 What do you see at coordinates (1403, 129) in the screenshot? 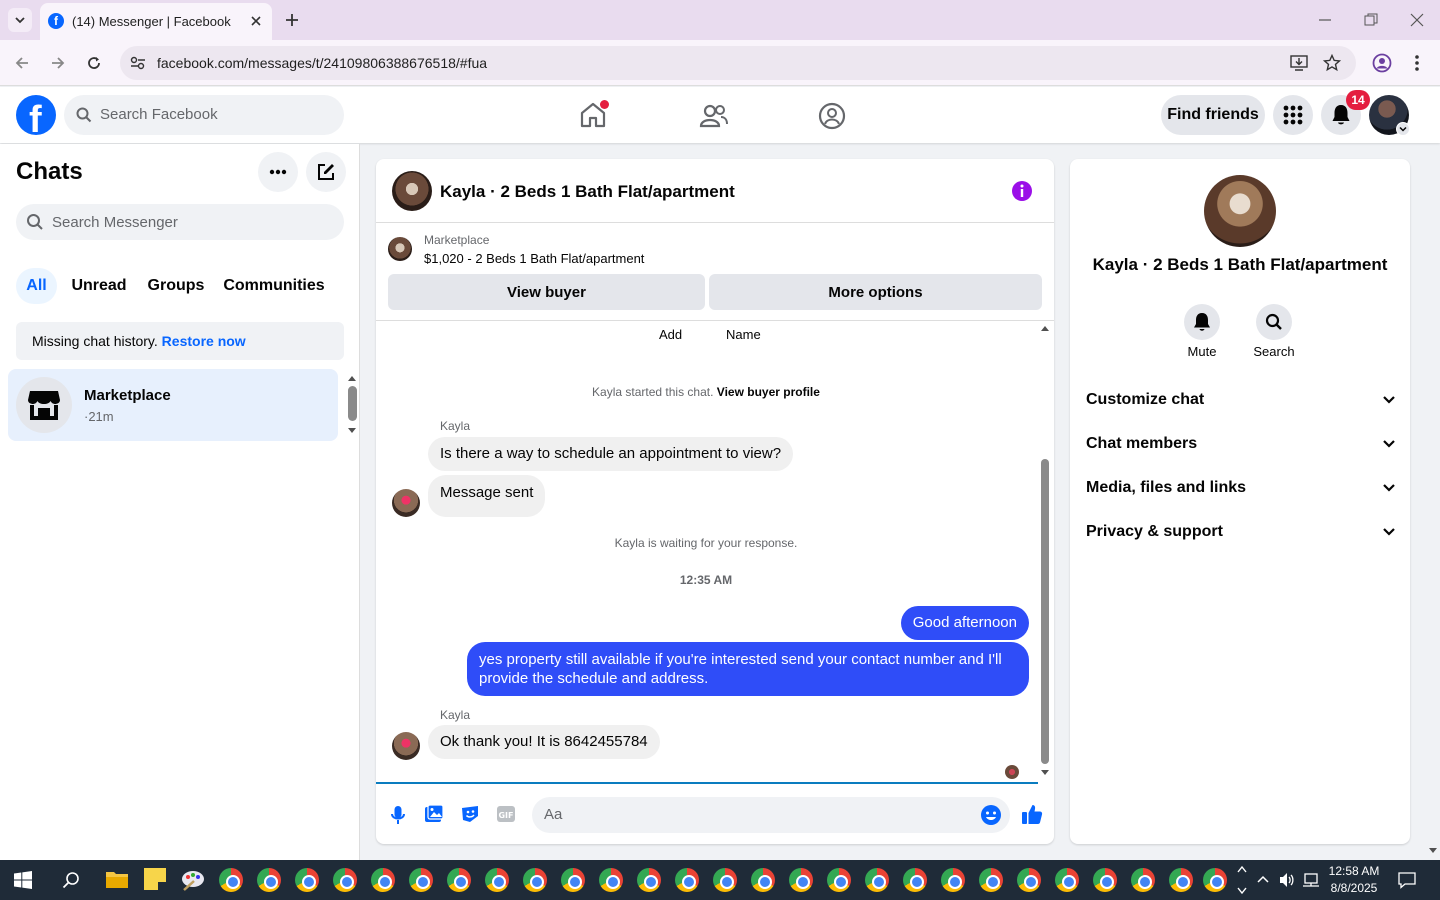
I see `account-menu-chevron` at bounding box center [1403, 129].